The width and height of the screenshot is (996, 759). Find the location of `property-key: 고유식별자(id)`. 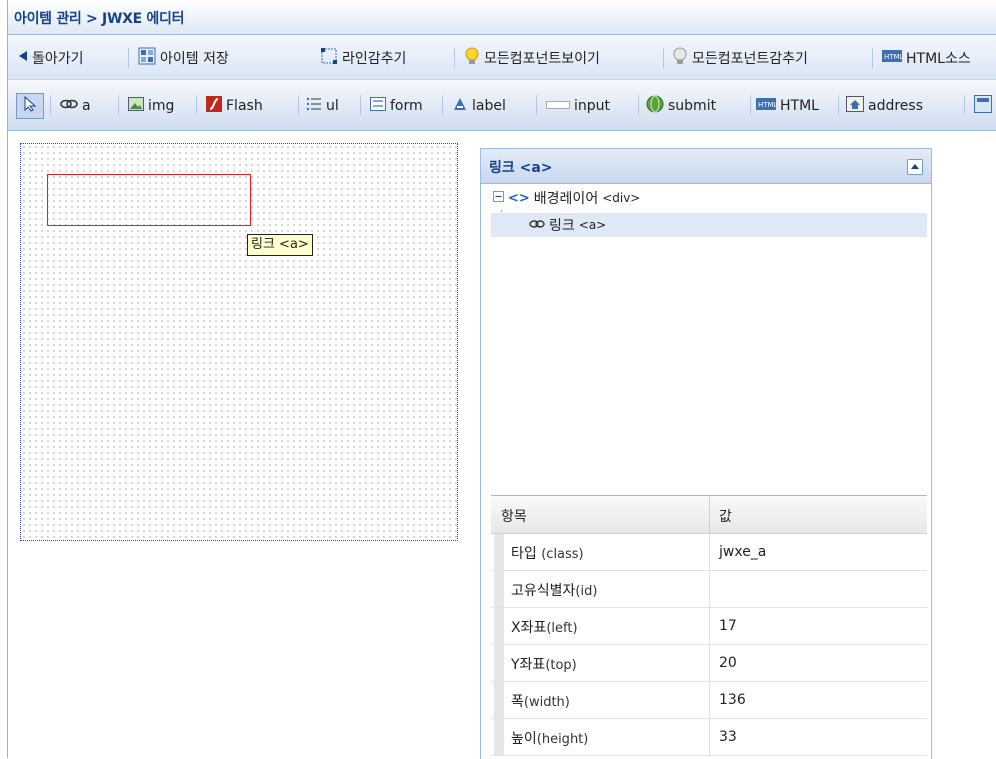

property-key: 고유식별자(id) is located at coordinates (554, 591).